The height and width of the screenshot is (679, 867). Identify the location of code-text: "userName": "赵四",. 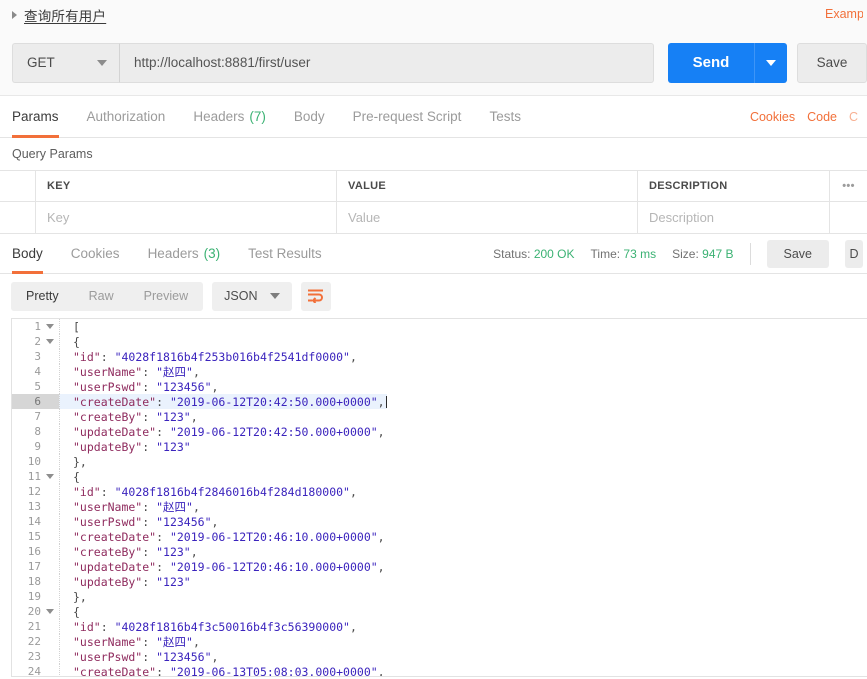
(223, 371).